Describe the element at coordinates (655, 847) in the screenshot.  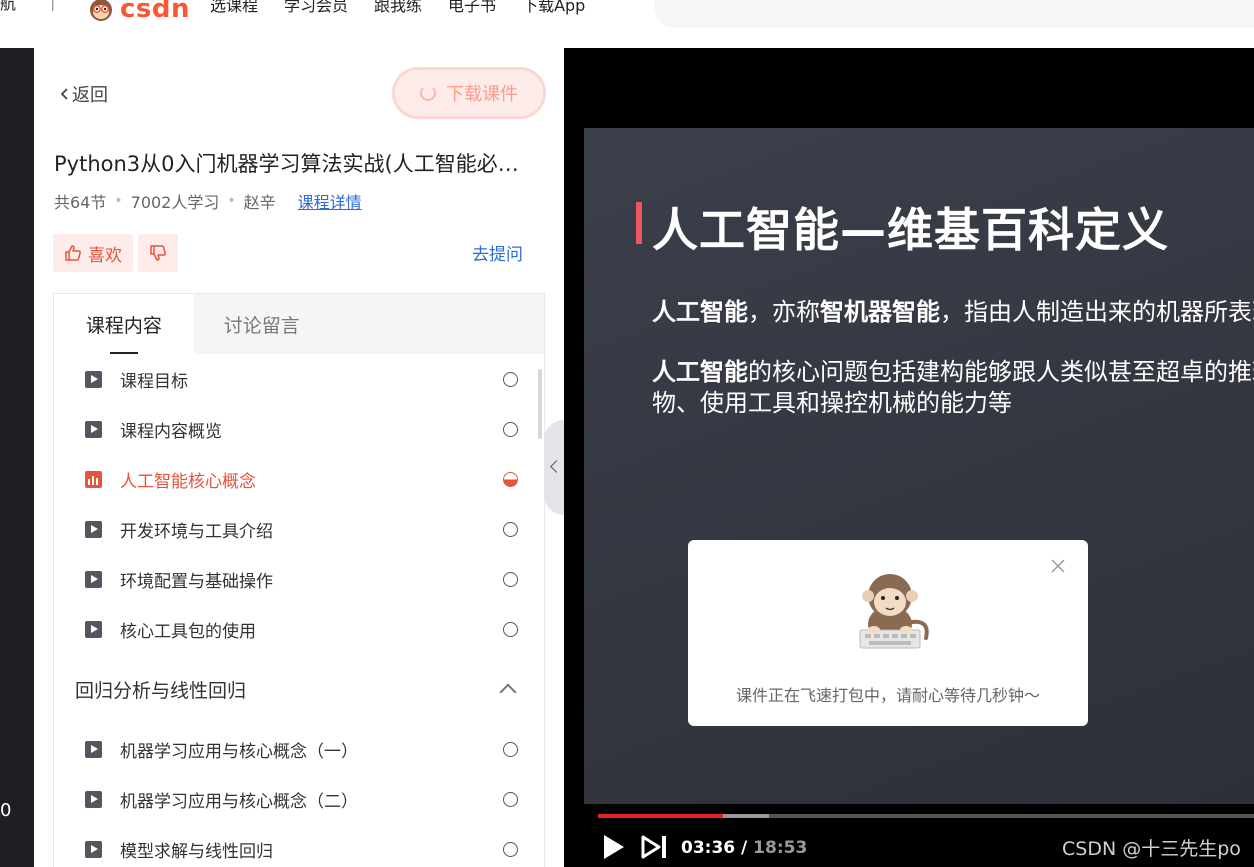
I see `next-icon` at that location.